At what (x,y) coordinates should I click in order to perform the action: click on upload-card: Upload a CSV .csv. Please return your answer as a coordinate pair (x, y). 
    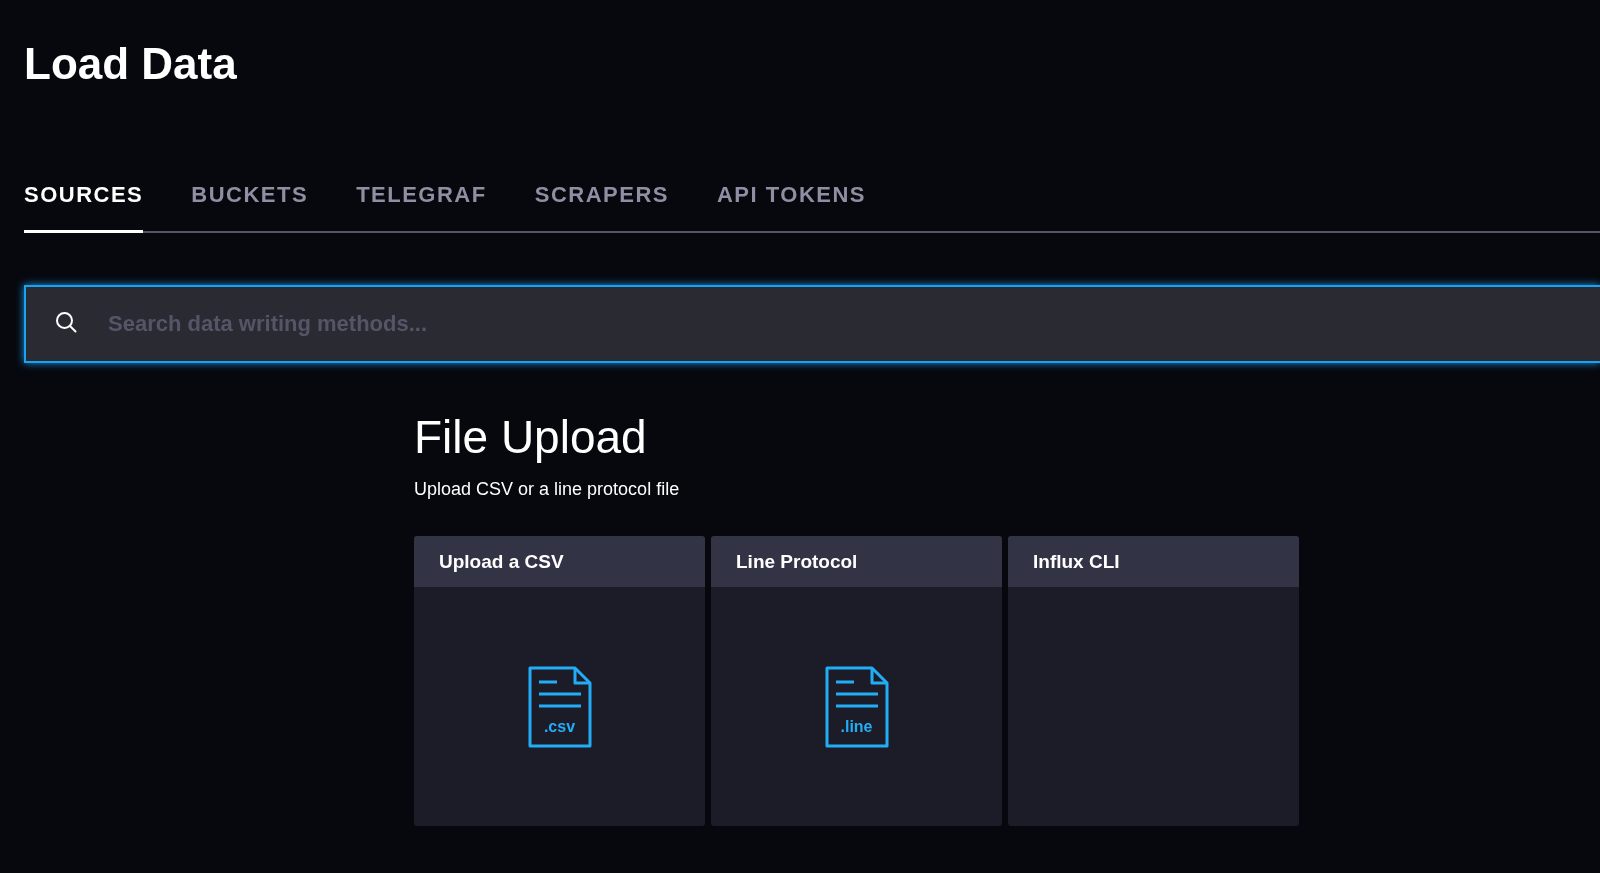
    Looking at the image, I should click on (559, 681).